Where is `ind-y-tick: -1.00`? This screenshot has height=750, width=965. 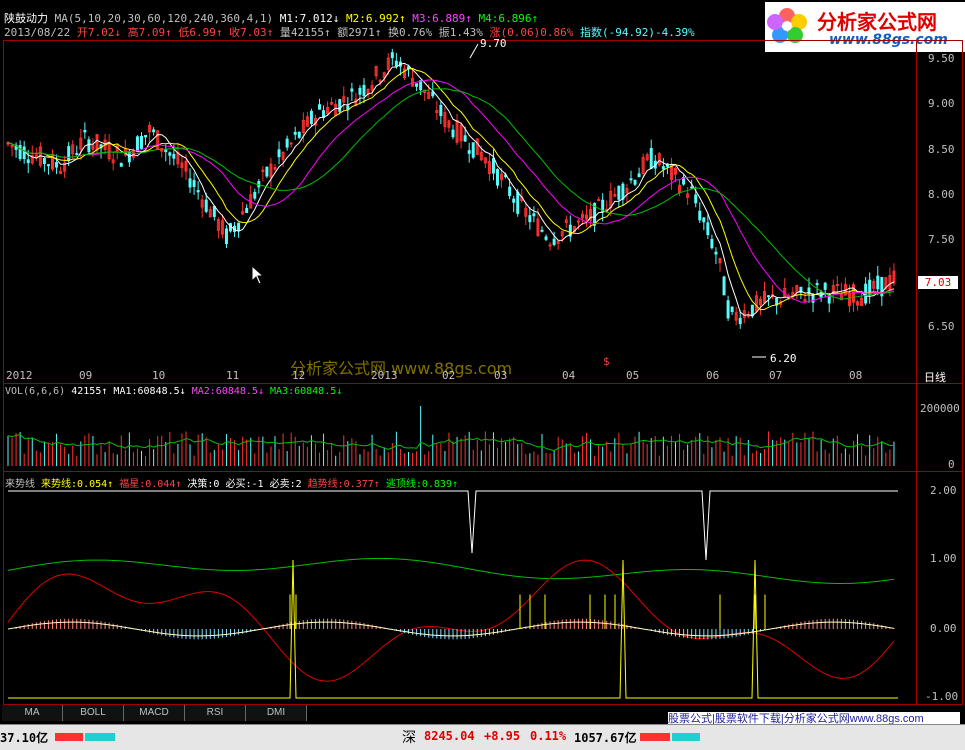
ind-y-tick: -1.00 is located at coordinates (942, 696).